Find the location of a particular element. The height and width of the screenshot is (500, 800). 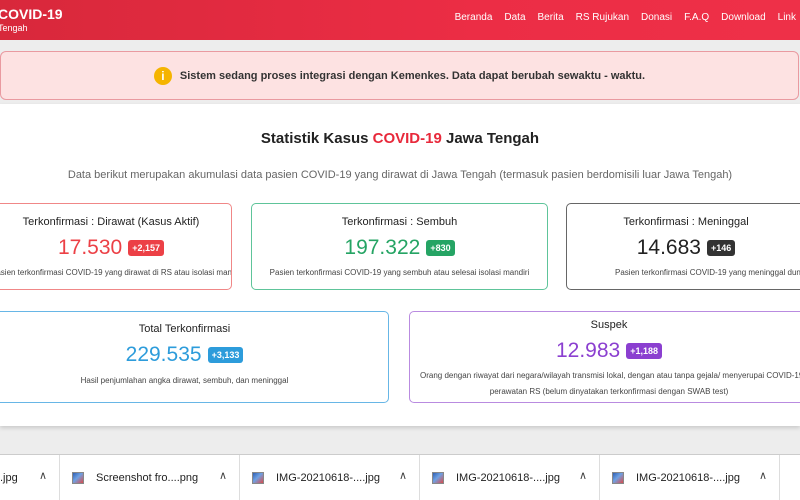

download-filename: .jpg is located at coordinates (9, 478).